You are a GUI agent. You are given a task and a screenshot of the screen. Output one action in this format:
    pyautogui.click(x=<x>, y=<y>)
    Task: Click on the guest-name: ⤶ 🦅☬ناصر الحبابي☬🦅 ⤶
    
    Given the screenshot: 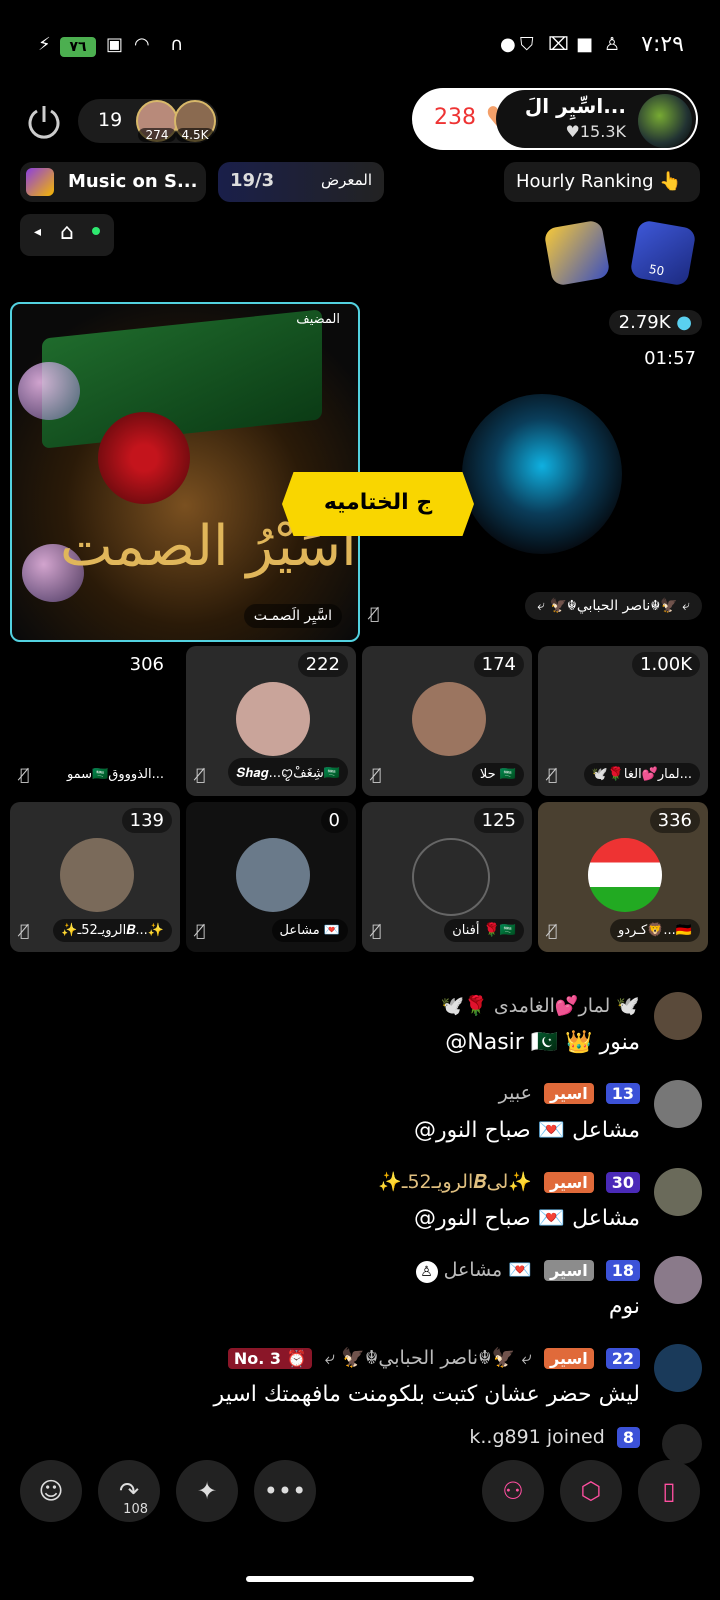 What is the action you would take?
    pyautogui.click(x=613, y=606)
    